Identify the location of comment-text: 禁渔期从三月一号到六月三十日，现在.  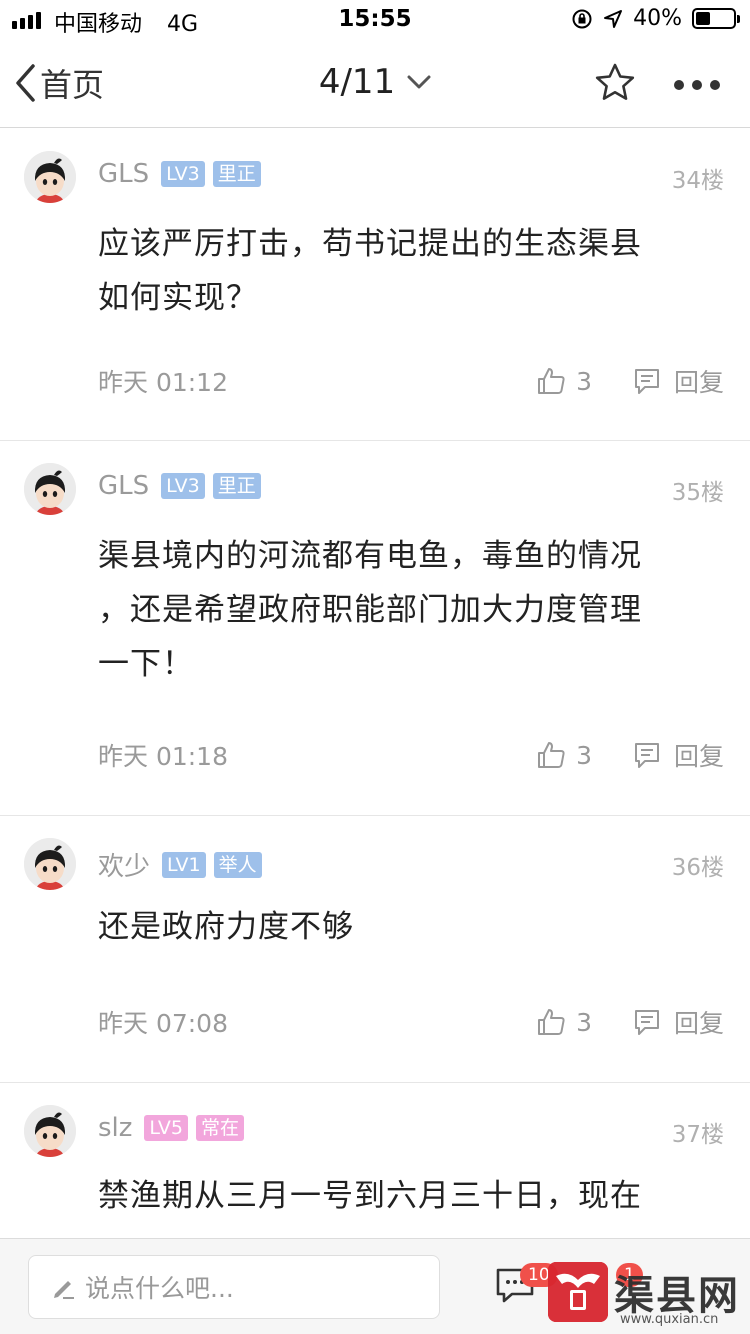
(403, 1196).